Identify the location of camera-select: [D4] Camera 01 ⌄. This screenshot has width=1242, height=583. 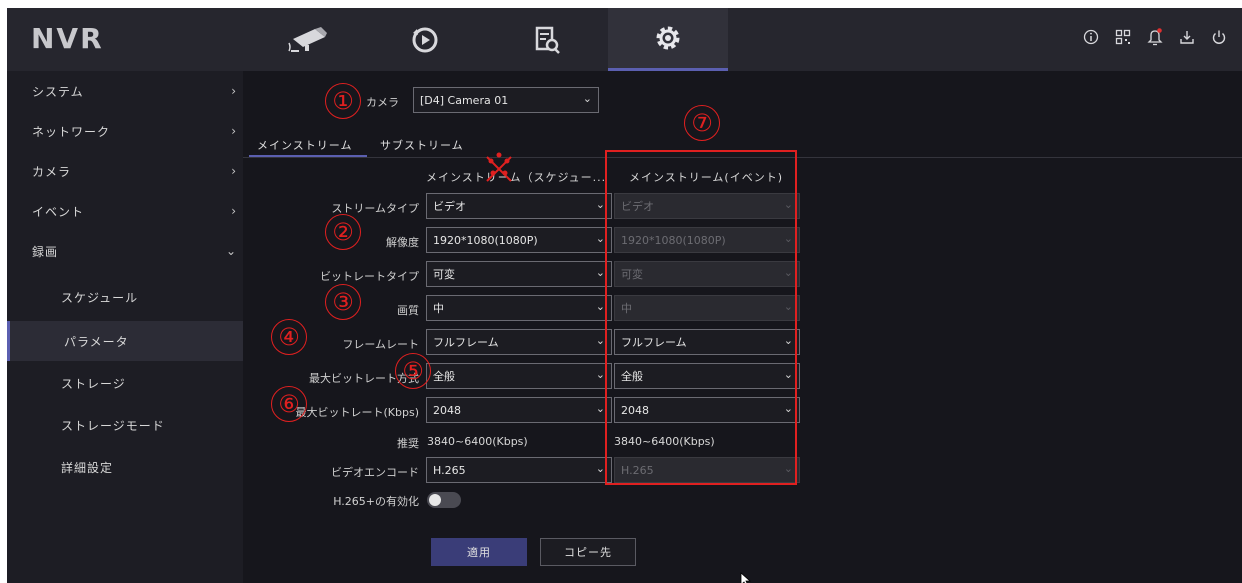
(506, 100).